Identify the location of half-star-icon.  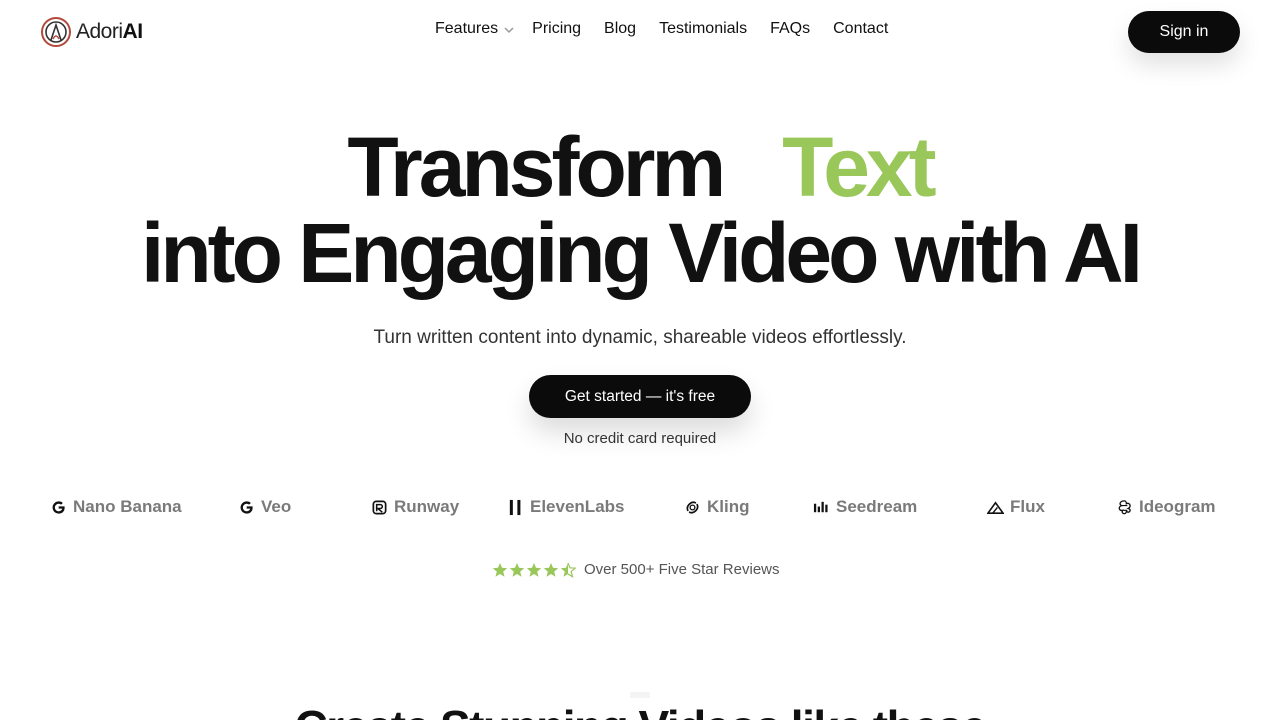
(568, 570).